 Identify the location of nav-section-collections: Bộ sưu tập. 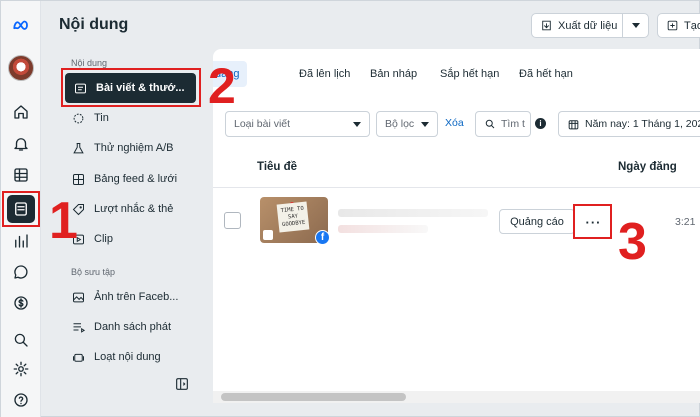
(93, 272).